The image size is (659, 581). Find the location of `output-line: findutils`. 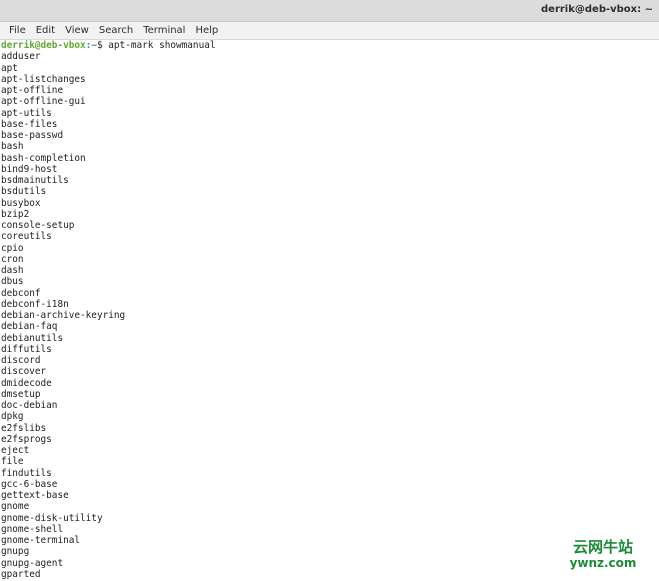

output-line: findutils is located at coordinates (26, 473).